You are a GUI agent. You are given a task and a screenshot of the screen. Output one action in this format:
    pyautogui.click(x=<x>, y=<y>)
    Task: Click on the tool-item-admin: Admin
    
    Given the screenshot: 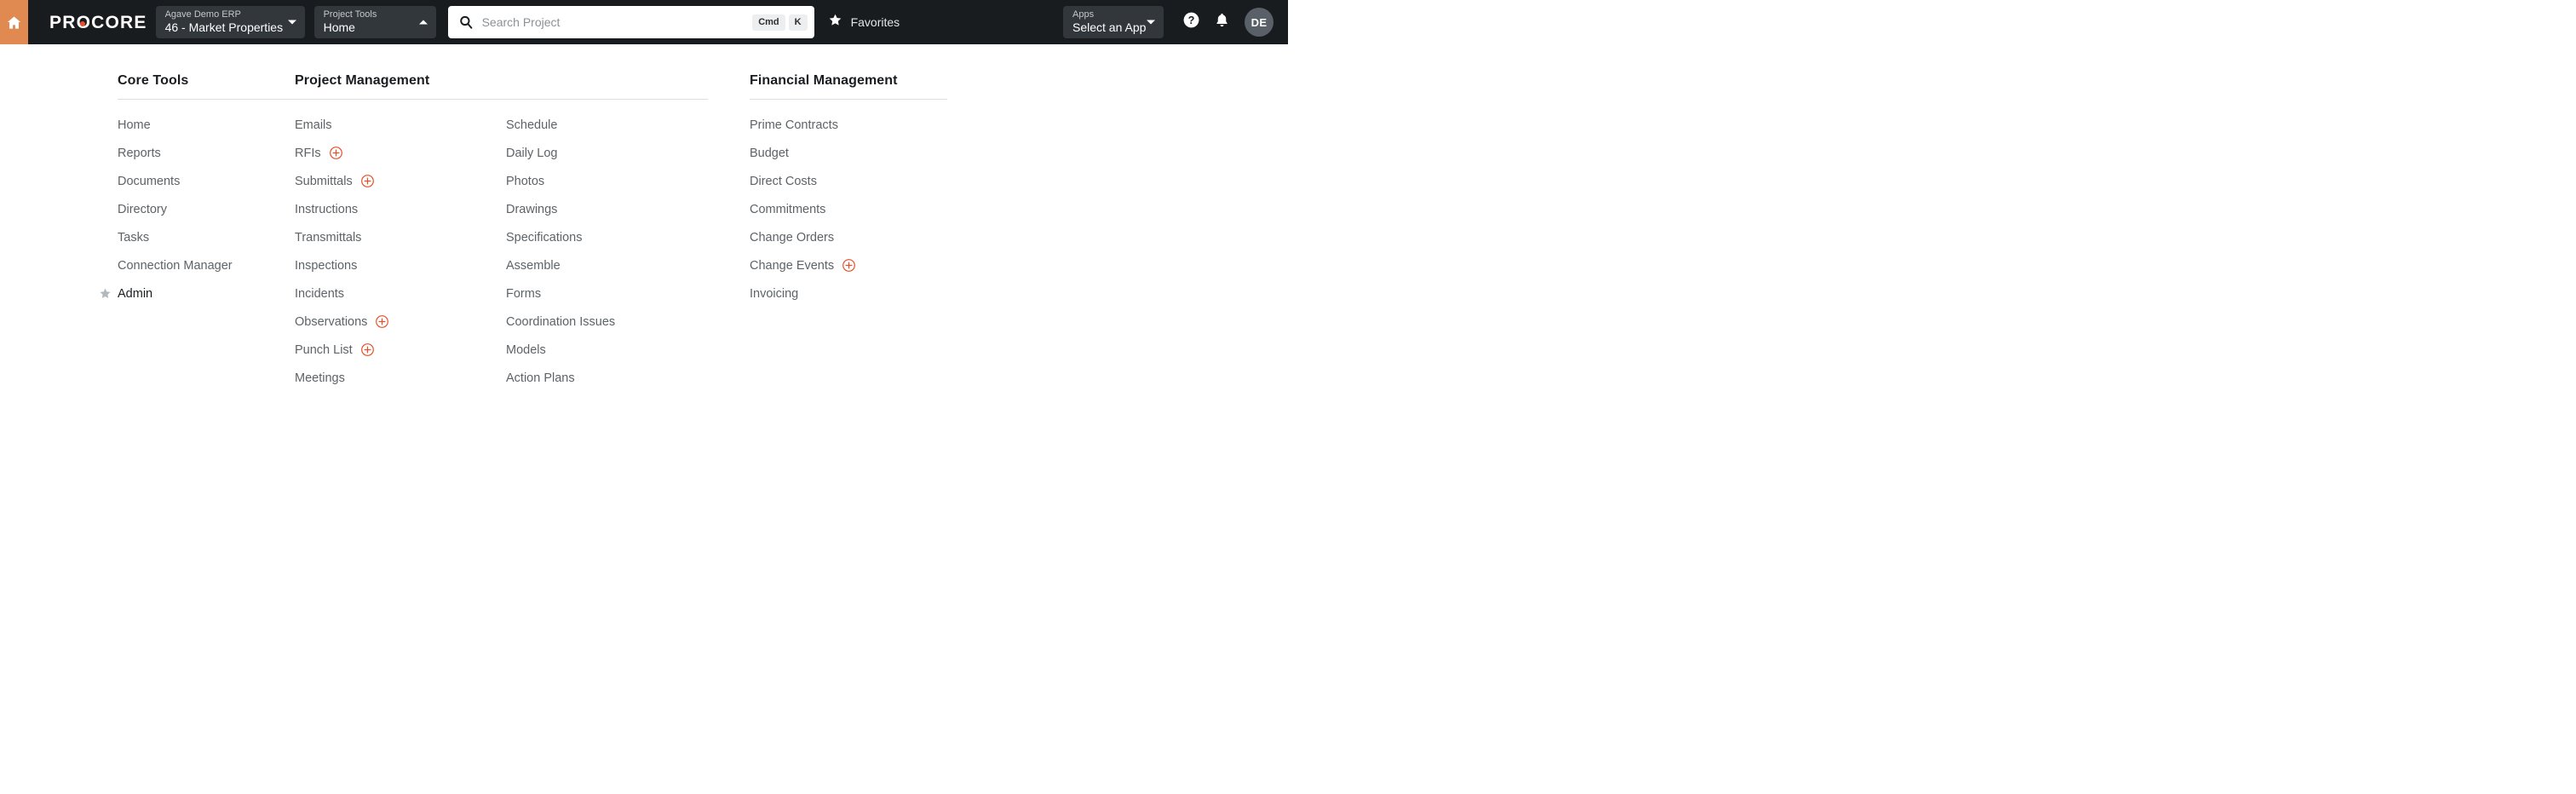 What is the action you would take?
    pyautogui.click(x=167, y=293)
    